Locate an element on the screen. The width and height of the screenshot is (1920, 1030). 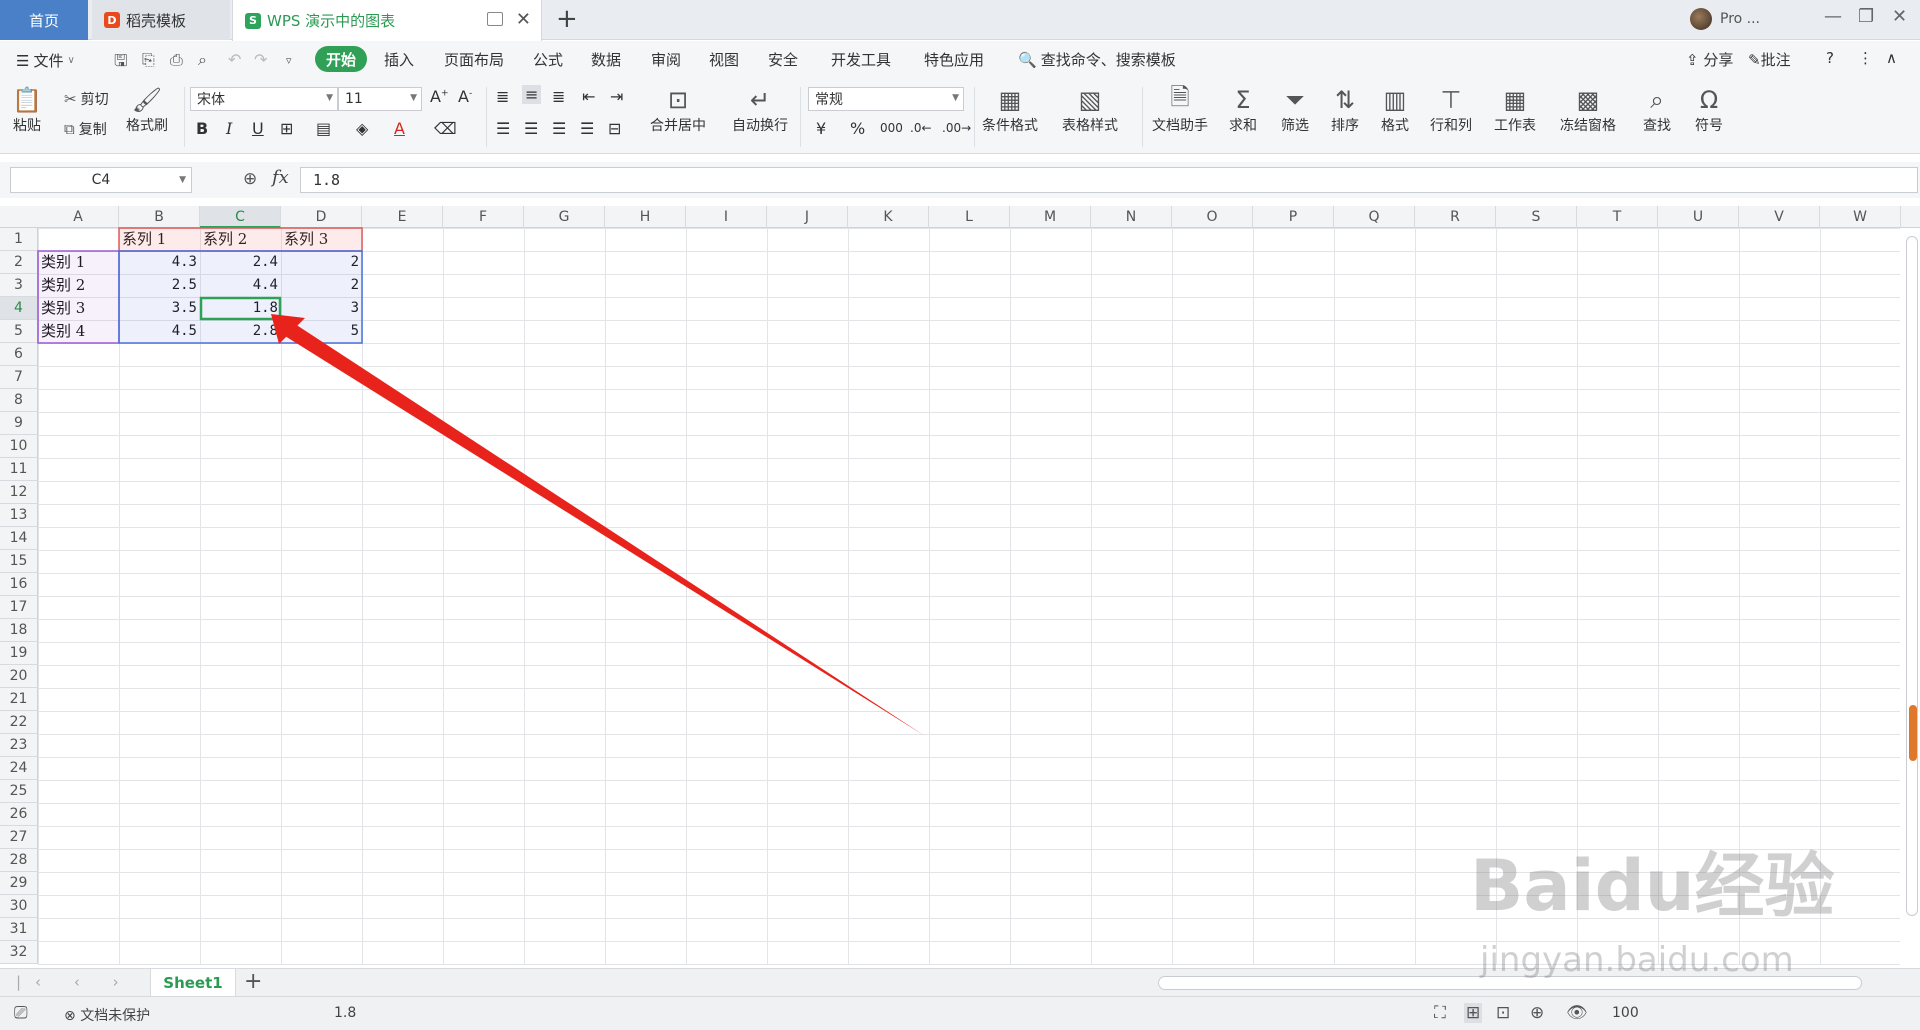
font-color-icon: A is located at coordinates (399, 128).